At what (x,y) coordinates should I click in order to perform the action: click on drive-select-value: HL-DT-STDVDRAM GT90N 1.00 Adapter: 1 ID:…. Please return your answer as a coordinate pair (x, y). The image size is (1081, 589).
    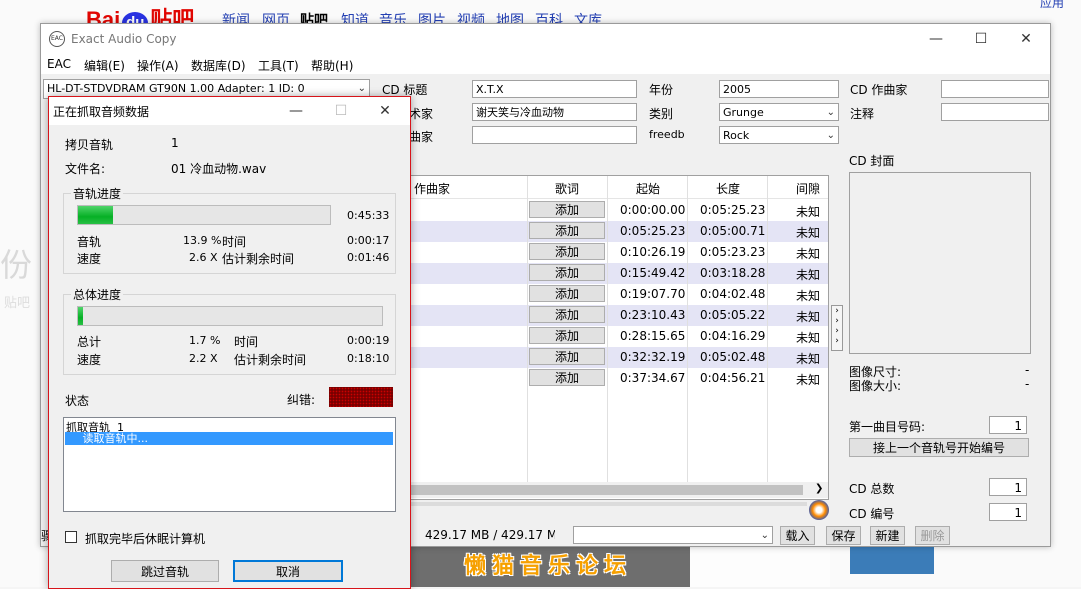
    Looking at the image, I should click on (176, 88).